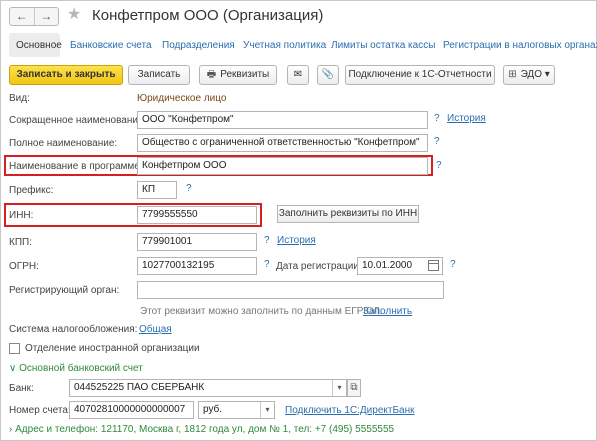 The width and height of the screenshot is (597, 441). Describe the element at coordinates (20, 242) in the screenshot. I see `kpp-label: КПП:` at that location.